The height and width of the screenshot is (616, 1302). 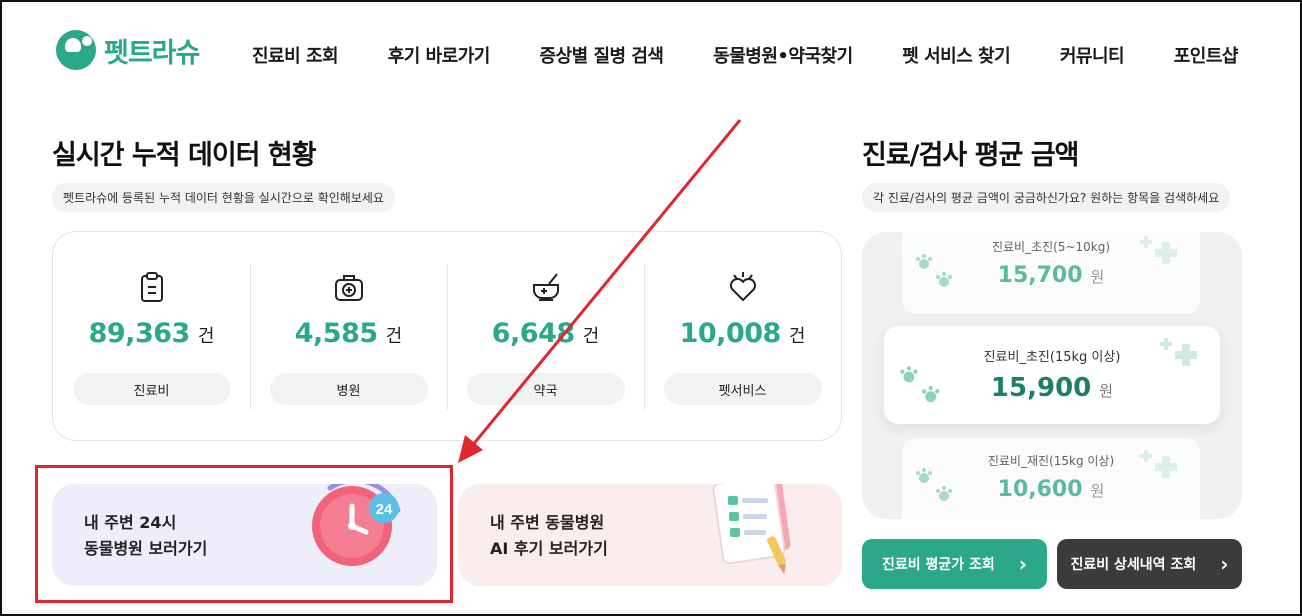 What do you see at coordinates (533, 333) in the screenshot?
I see `stat-value: 6,648` at bounding box center [533, 333].